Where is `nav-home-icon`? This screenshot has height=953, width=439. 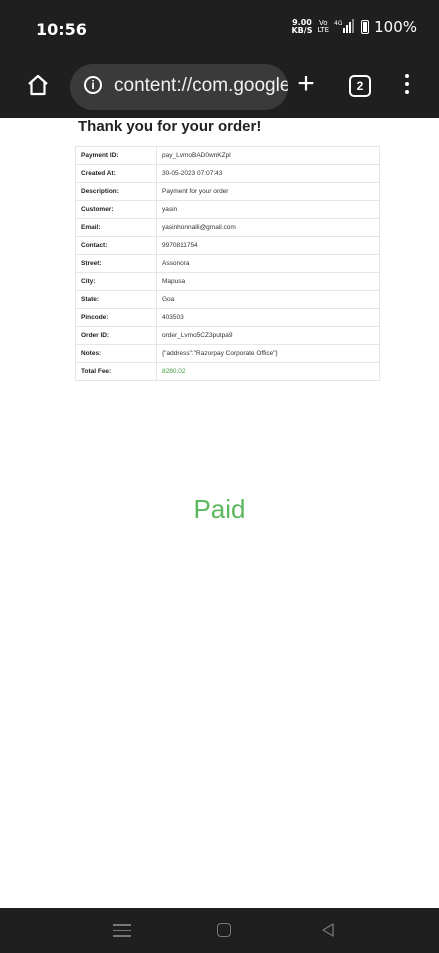
nav-home-icon is located at coordinates (224, 930).